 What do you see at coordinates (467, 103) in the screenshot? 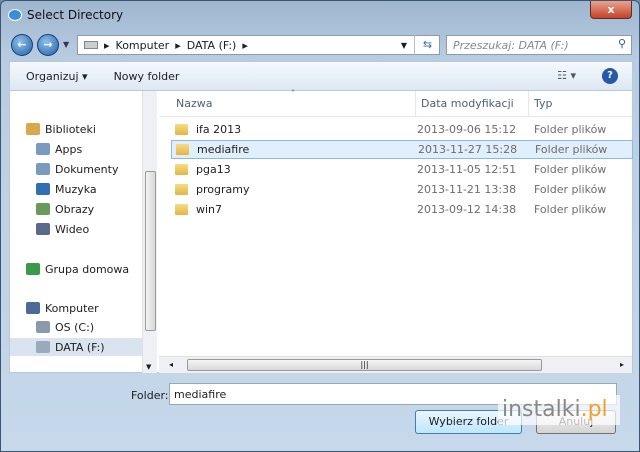
I see `column-date: Data modyfikacji` at bounding box center [467, 103].